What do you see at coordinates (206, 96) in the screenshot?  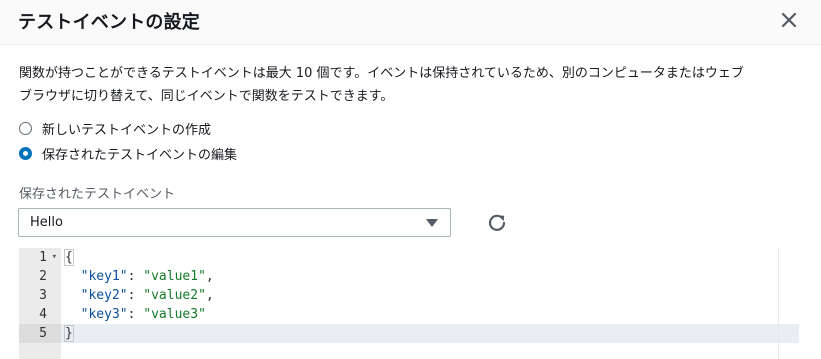 I see `description-line-2: ブラウザに切り替えて、同じイベントで関数をテストできます。` at bounding box center [206, 96].